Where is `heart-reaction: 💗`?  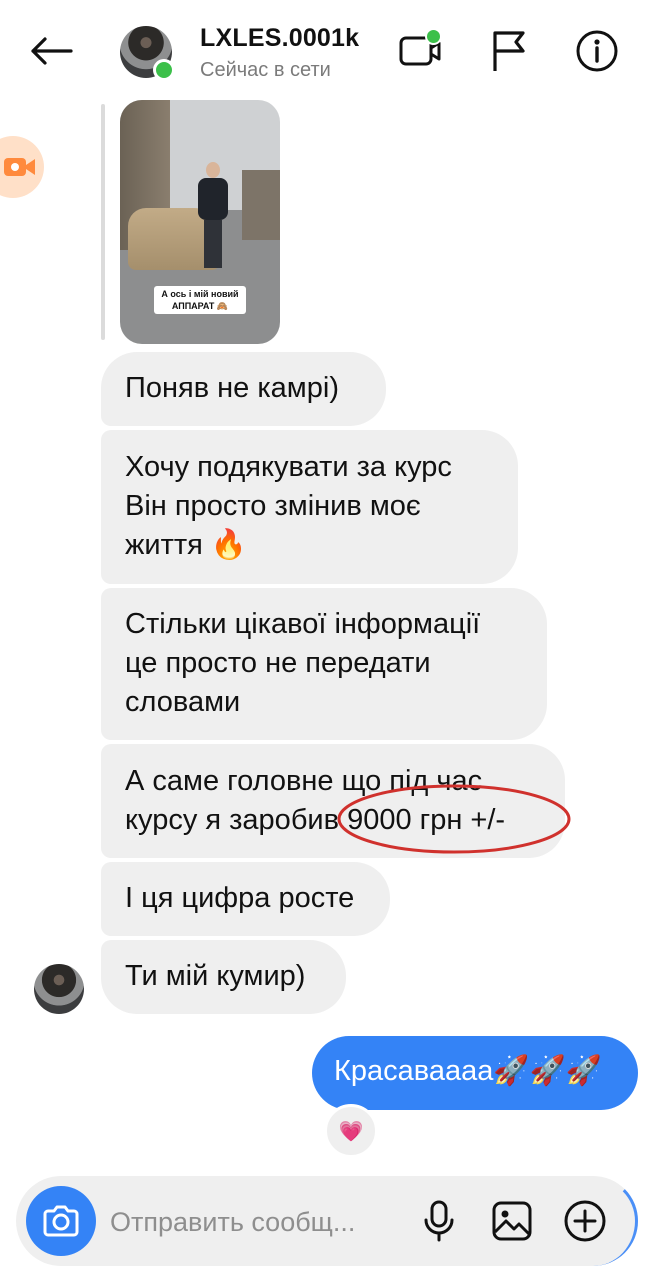
heart-reaction: 💗 is located at coordinates (351, 1131).